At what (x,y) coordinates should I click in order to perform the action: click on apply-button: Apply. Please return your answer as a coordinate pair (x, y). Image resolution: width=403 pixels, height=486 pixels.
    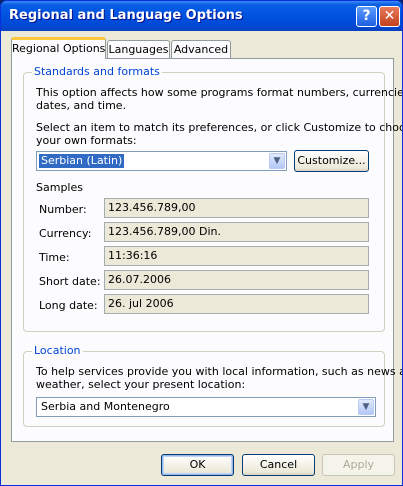
    Looking at the image, I should click on (358, 465).